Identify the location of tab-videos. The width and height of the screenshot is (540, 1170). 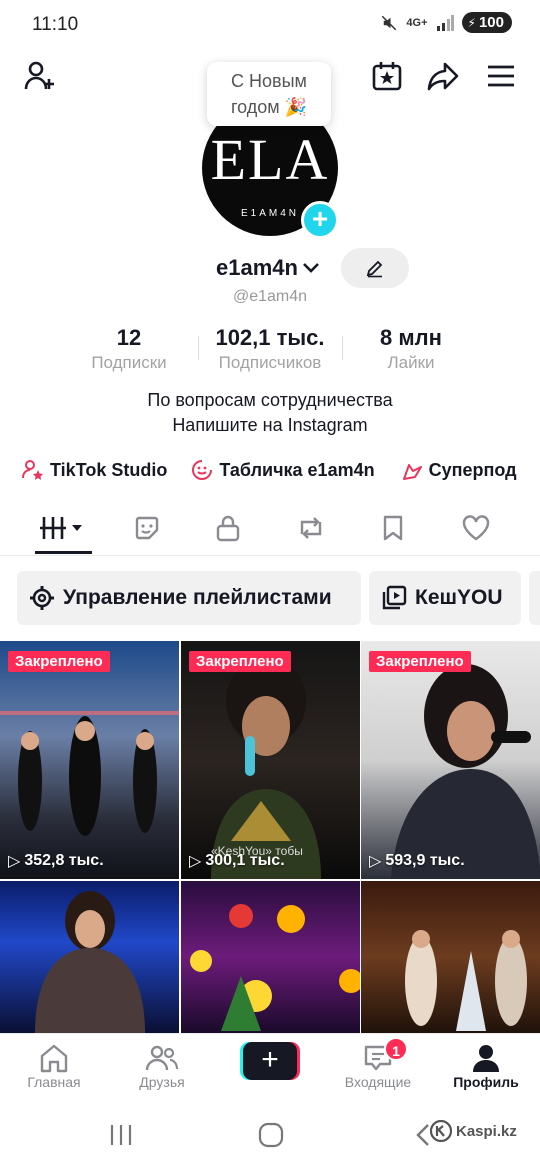
(63, 528).